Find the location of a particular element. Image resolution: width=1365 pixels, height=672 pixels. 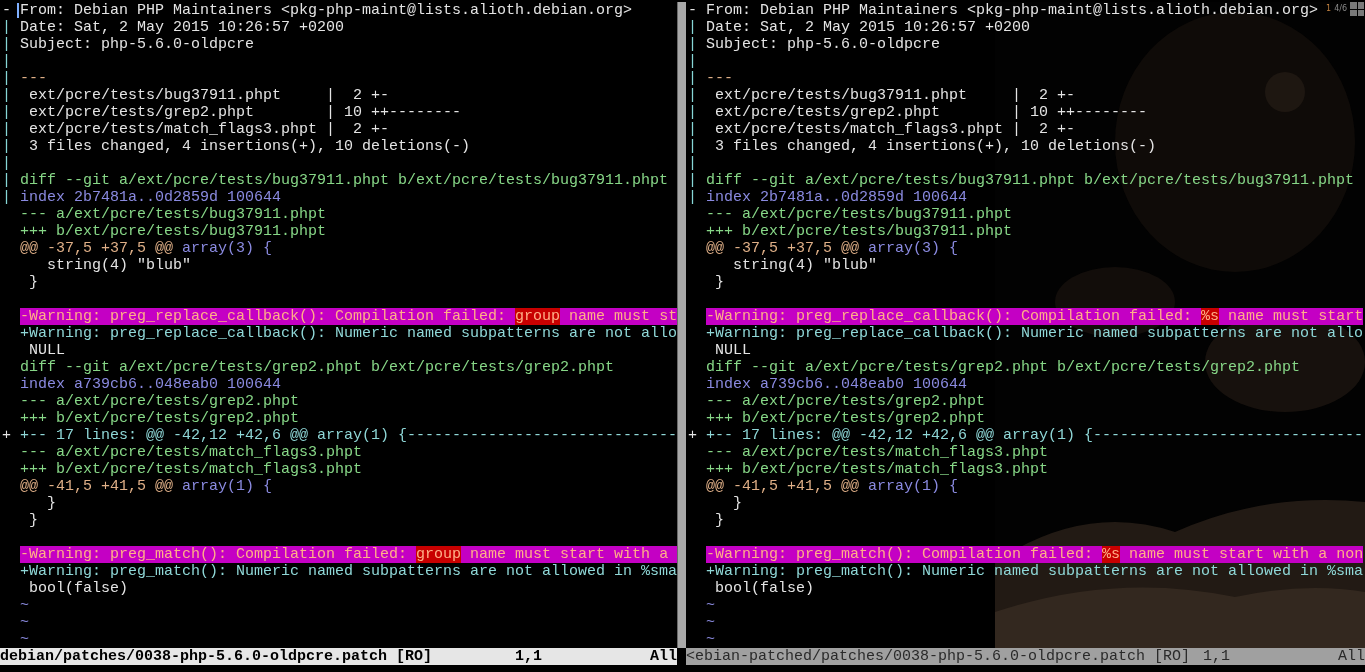

file-name: <ebian-patched/patches/0038-php-5.6.0-oldpcre.patch [RO] is located at coordinates (938, 656).